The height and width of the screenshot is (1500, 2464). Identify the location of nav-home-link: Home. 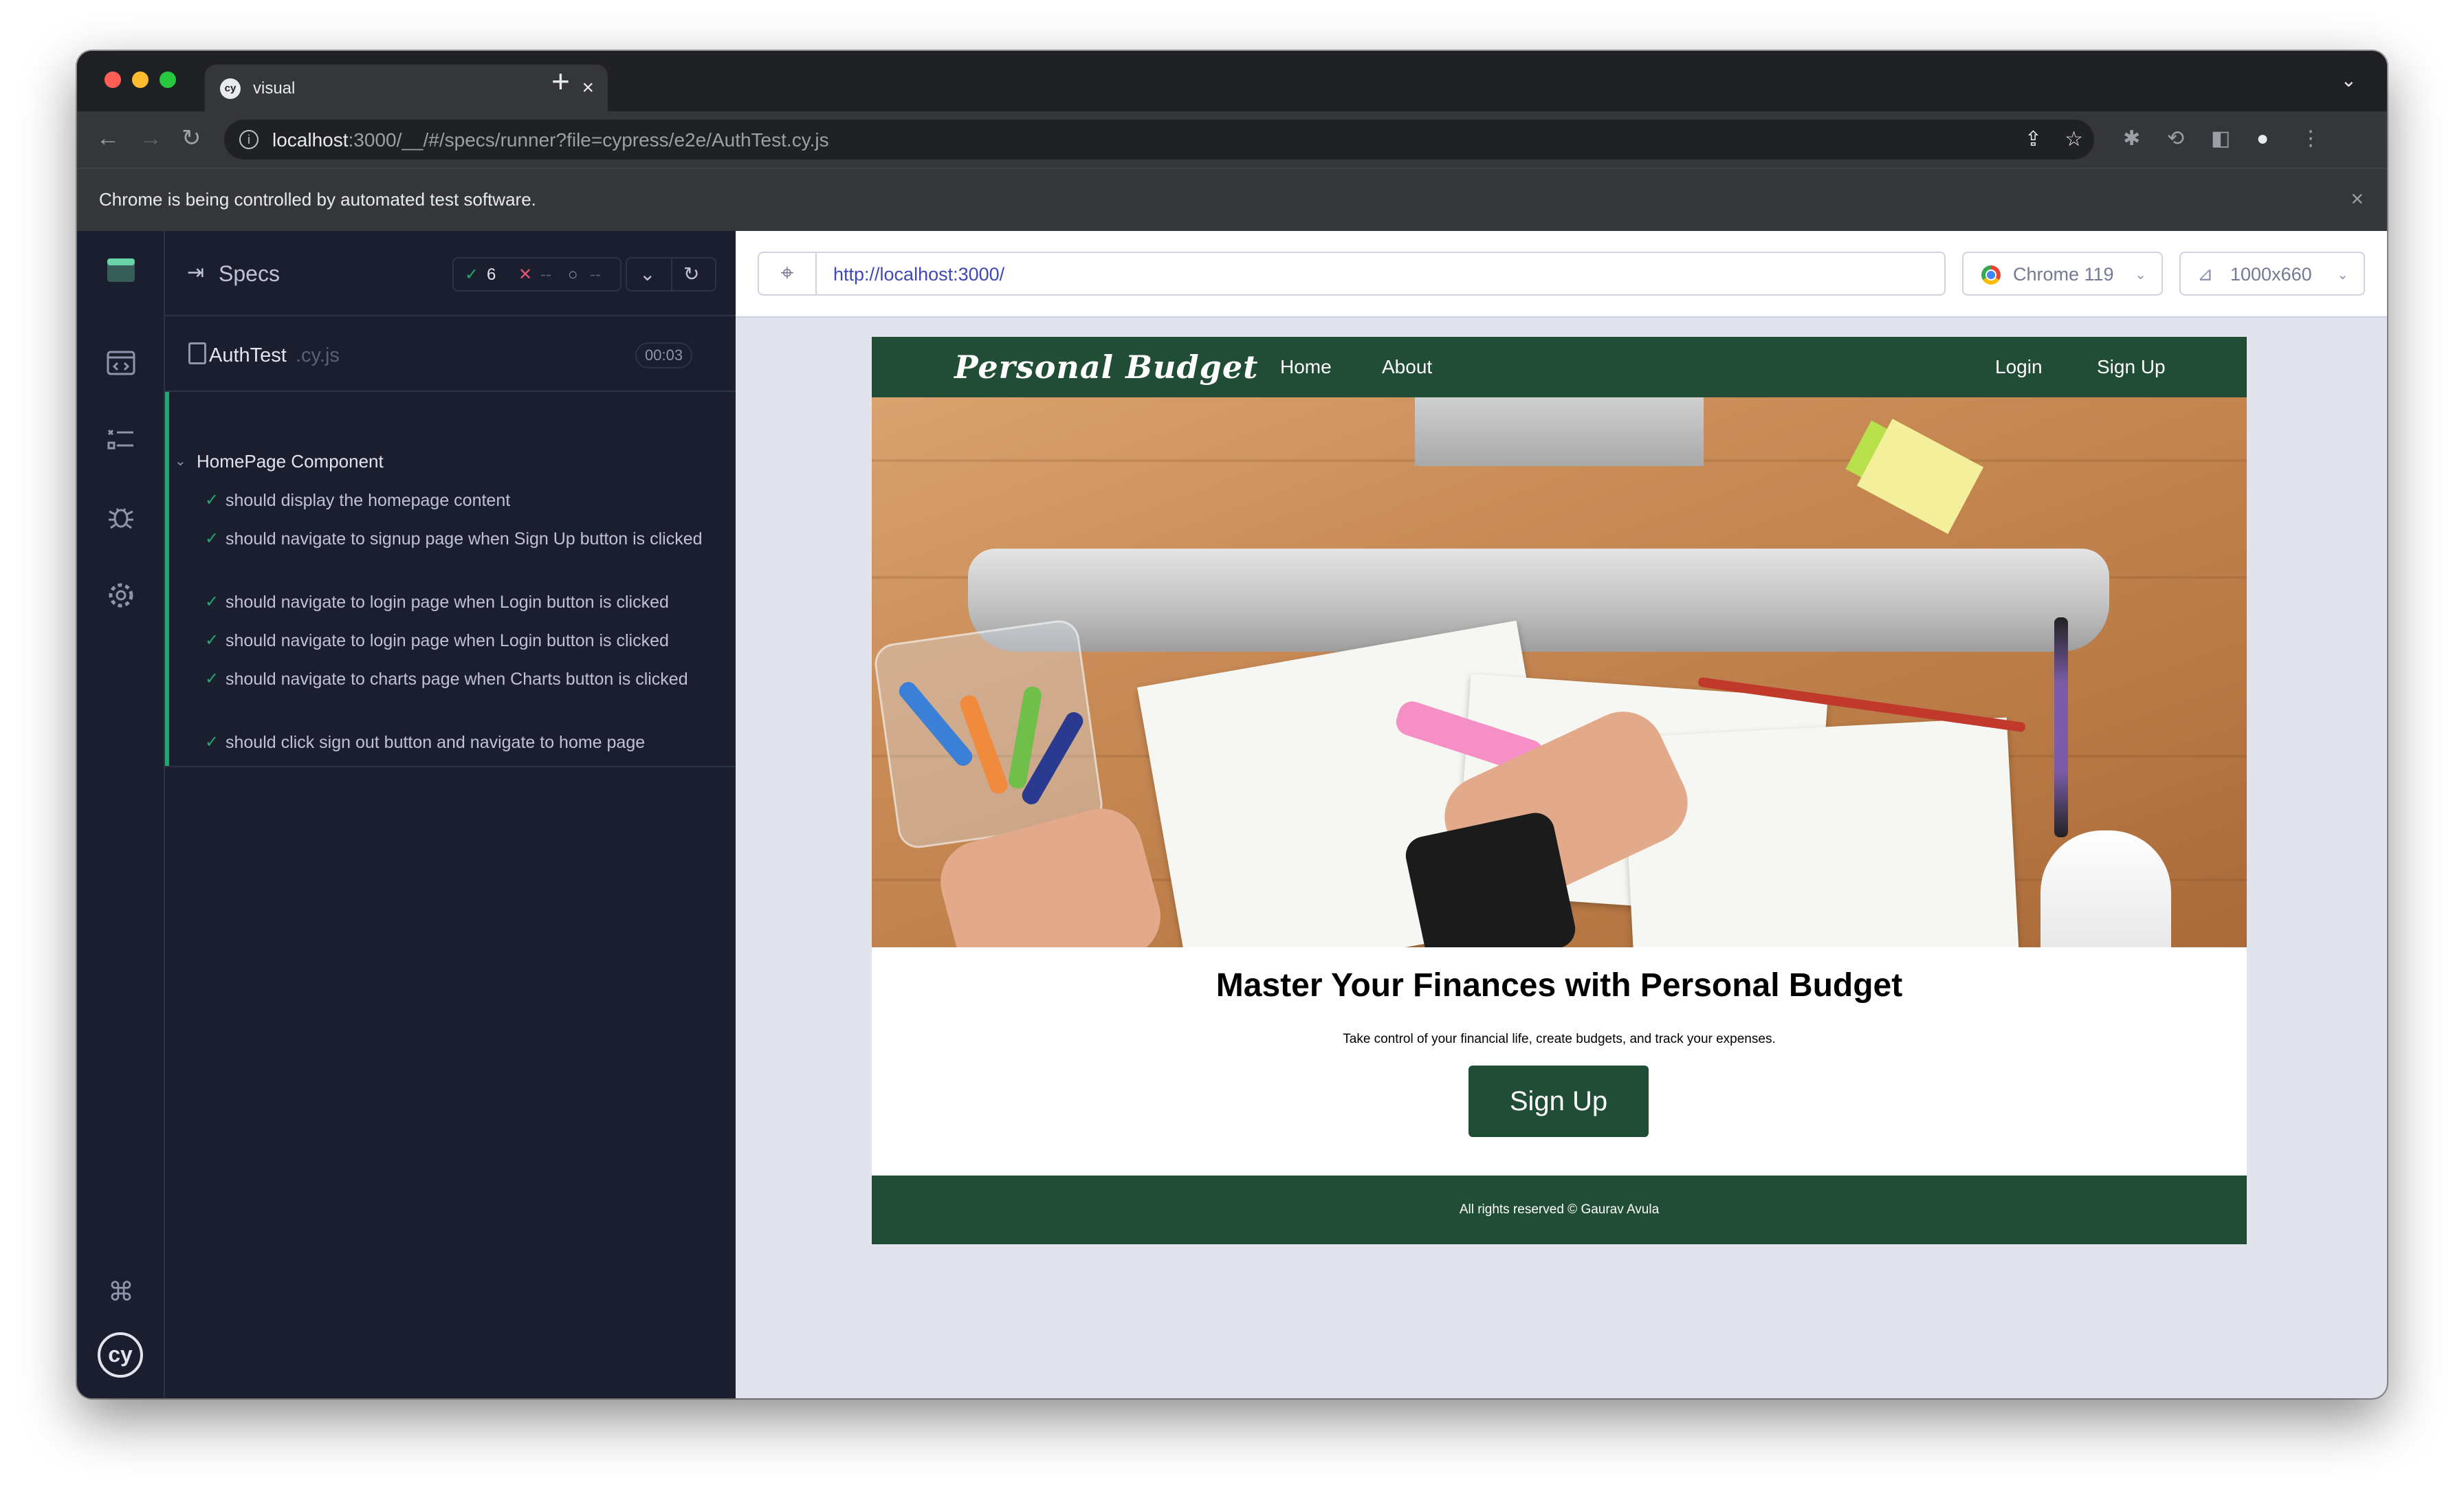
(1306, 367).